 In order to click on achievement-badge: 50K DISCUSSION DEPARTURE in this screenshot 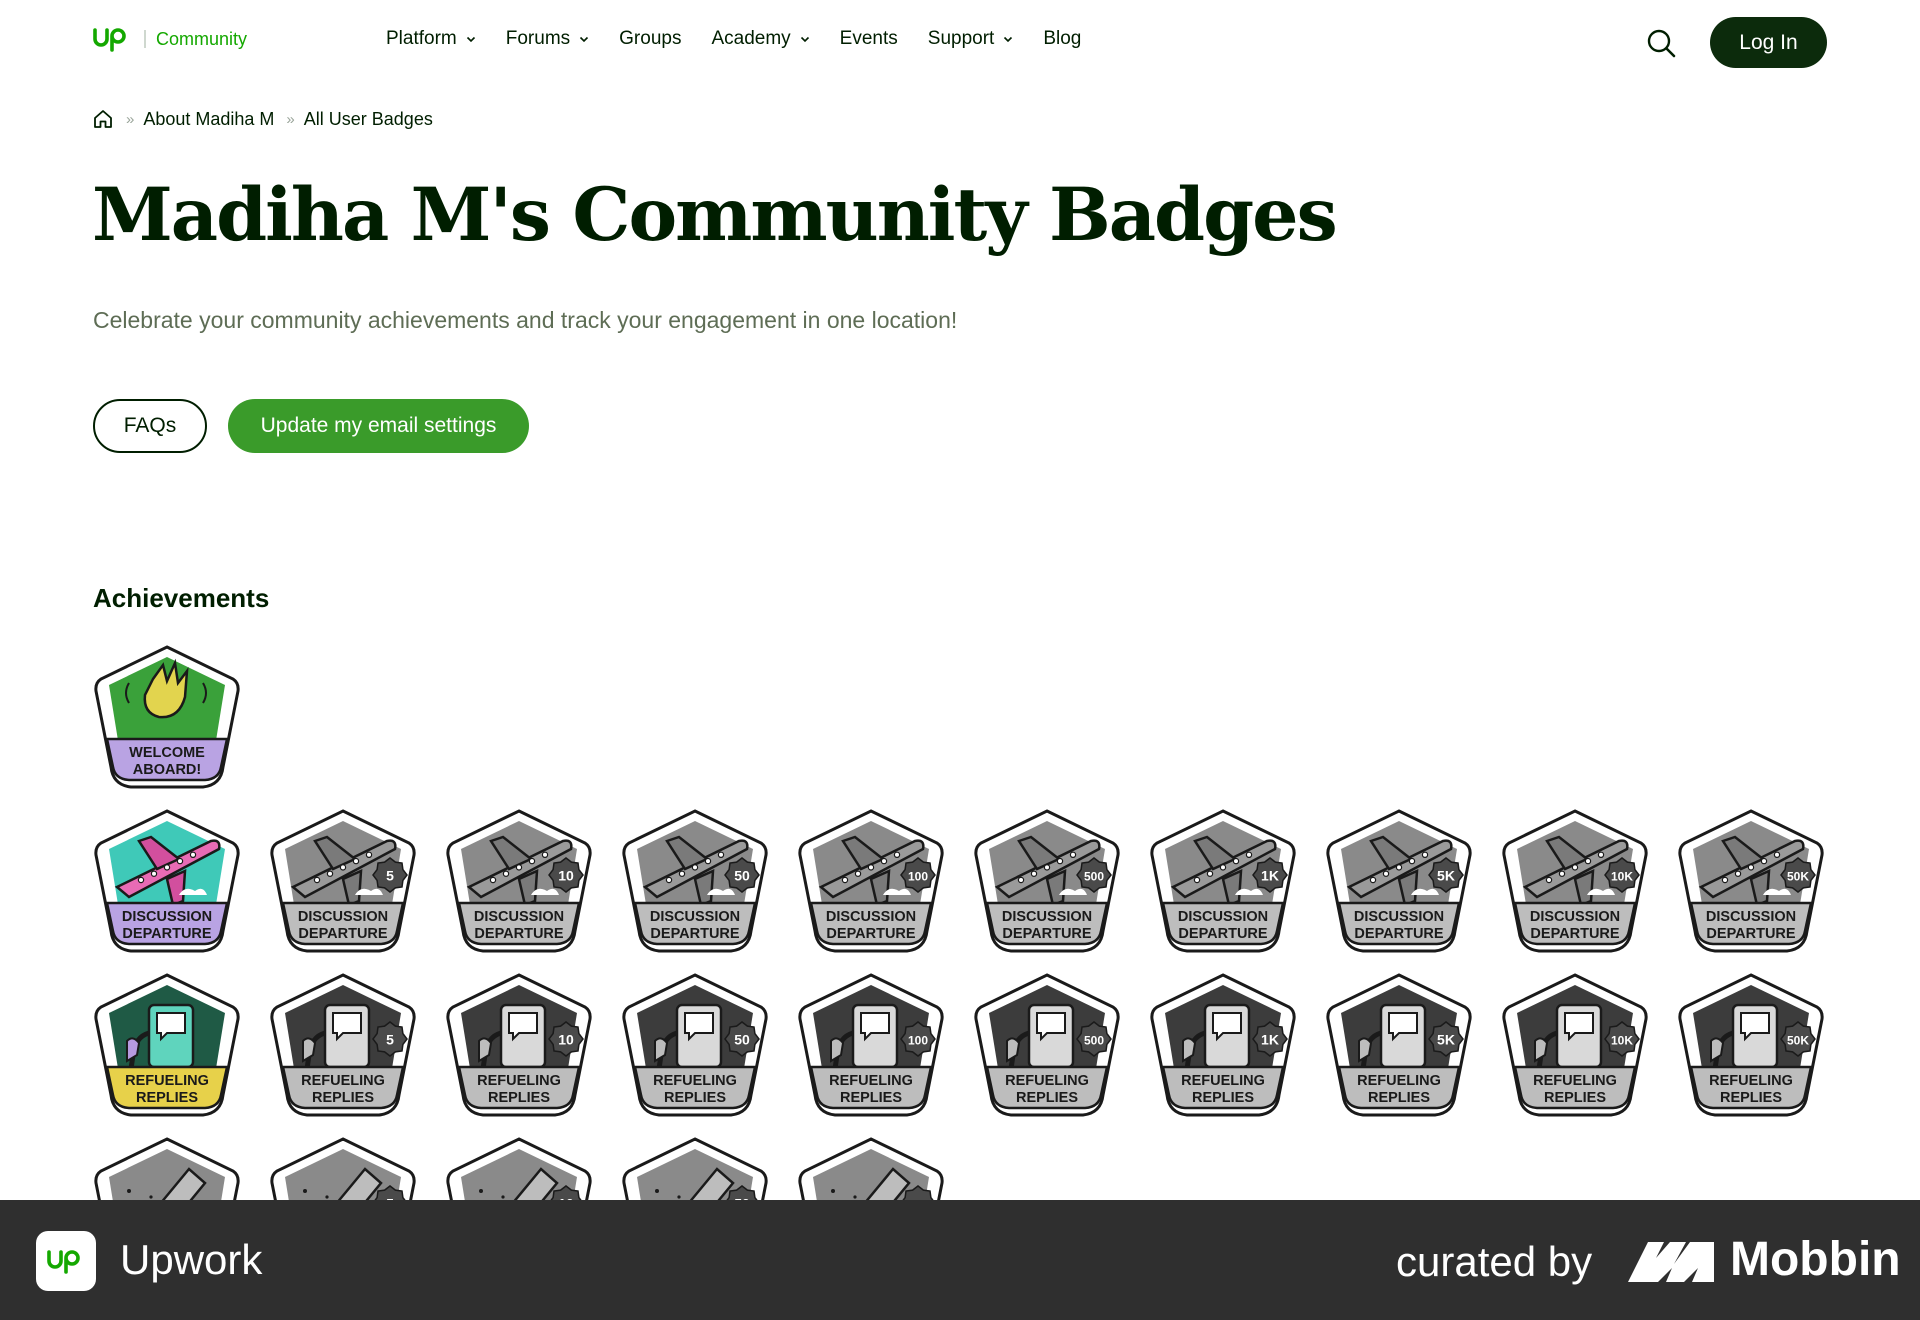, I will do `click(1751, 881)`.